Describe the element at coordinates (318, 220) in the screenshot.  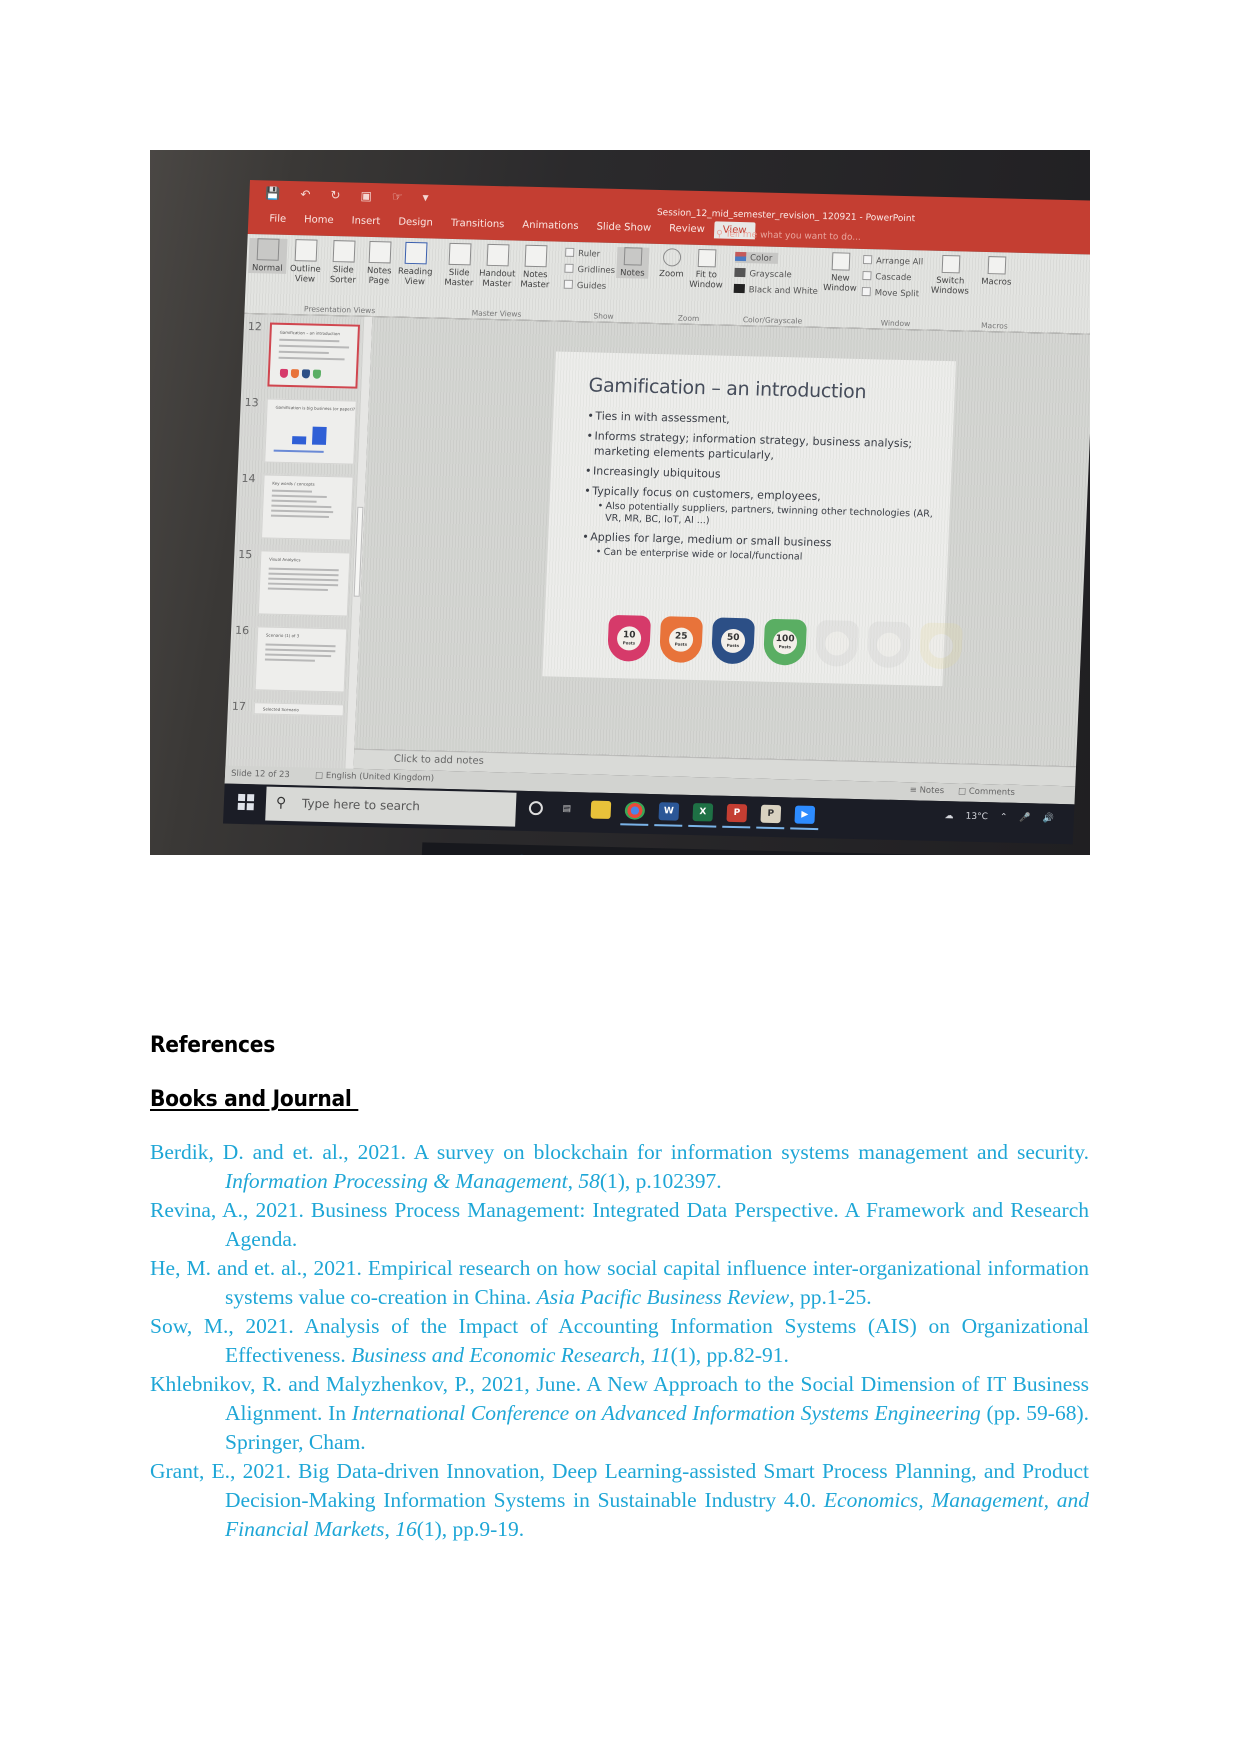
I see `tab-home: Home` at that location.